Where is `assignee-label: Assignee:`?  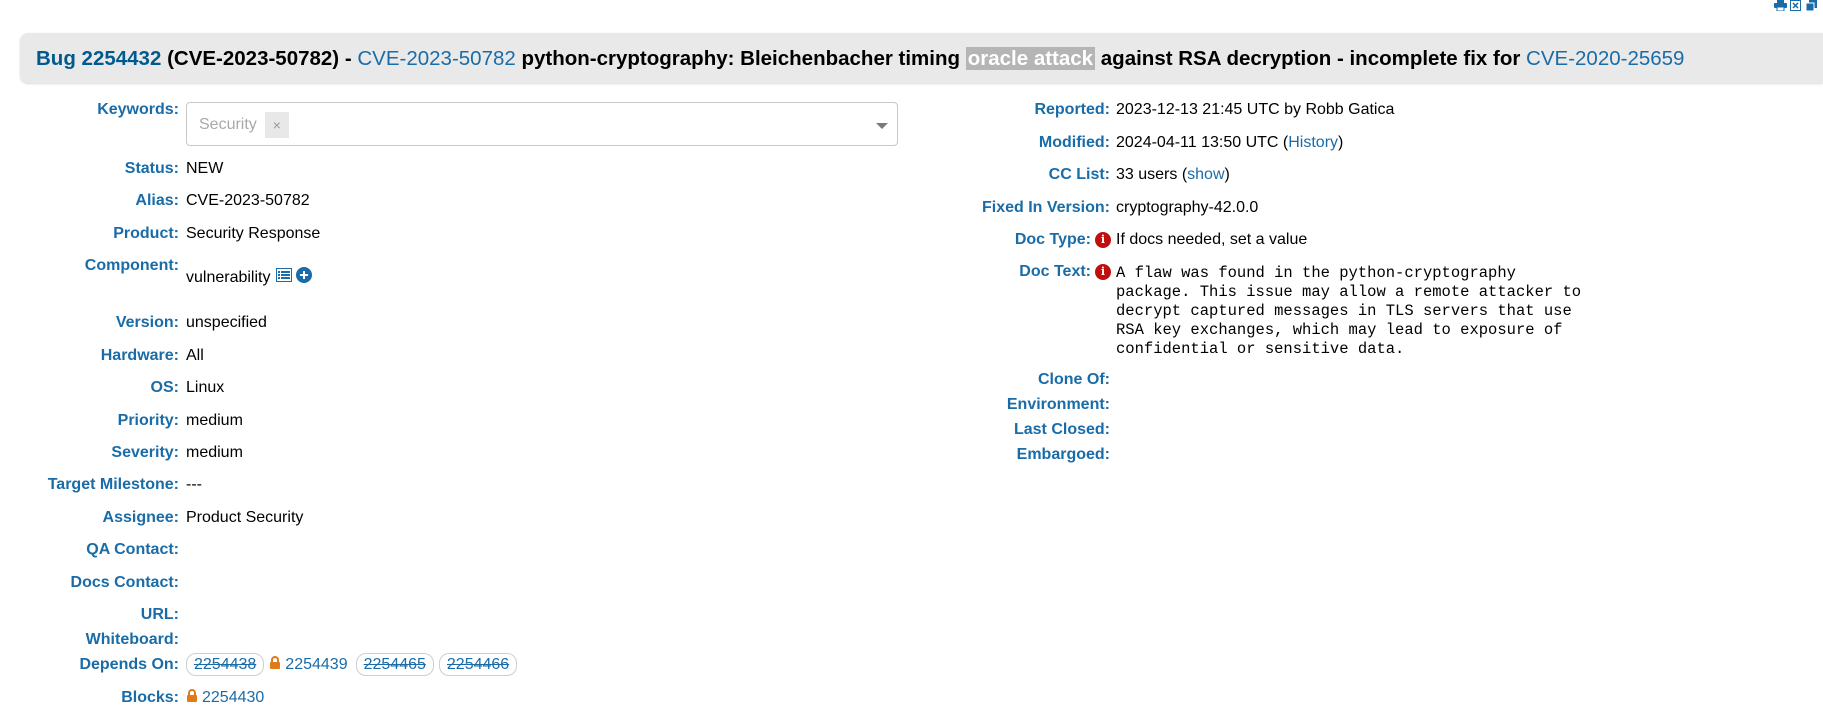 assignee-label: Assignee: is located at coordinates (140, 517).